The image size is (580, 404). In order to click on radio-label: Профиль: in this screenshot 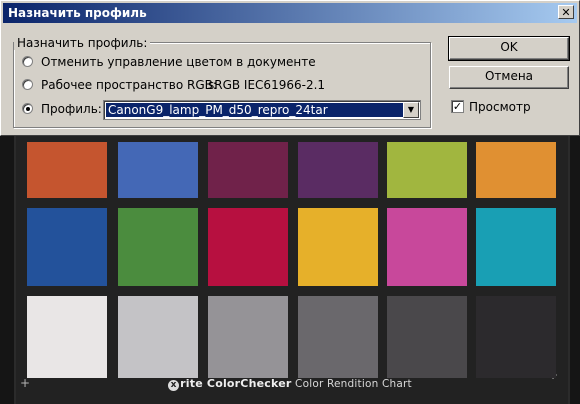, I will do `click(71, 109)`.